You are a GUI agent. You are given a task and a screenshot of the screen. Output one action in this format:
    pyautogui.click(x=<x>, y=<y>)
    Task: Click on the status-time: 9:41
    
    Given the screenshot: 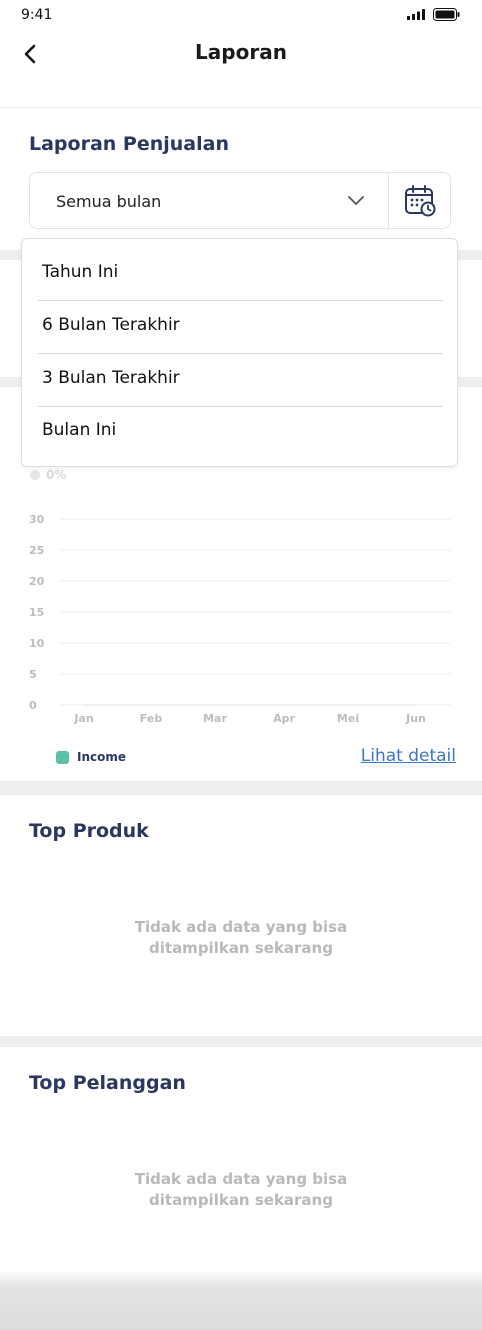 What is the action you would take?
    pyautogui.click(x=37, y=15)
    